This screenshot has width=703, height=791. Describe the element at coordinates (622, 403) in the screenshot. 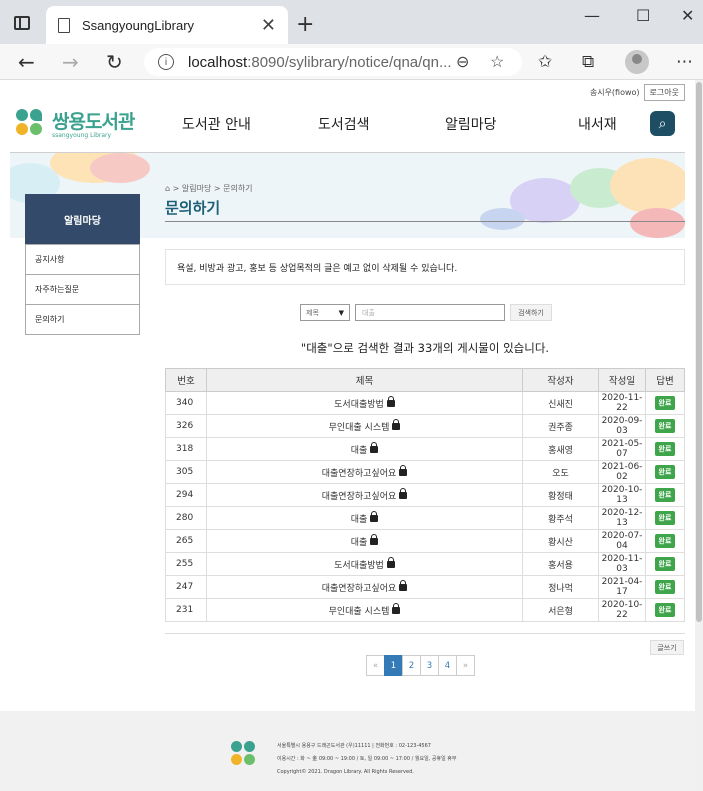

I see `row-date: 2020-11-22` at that location.